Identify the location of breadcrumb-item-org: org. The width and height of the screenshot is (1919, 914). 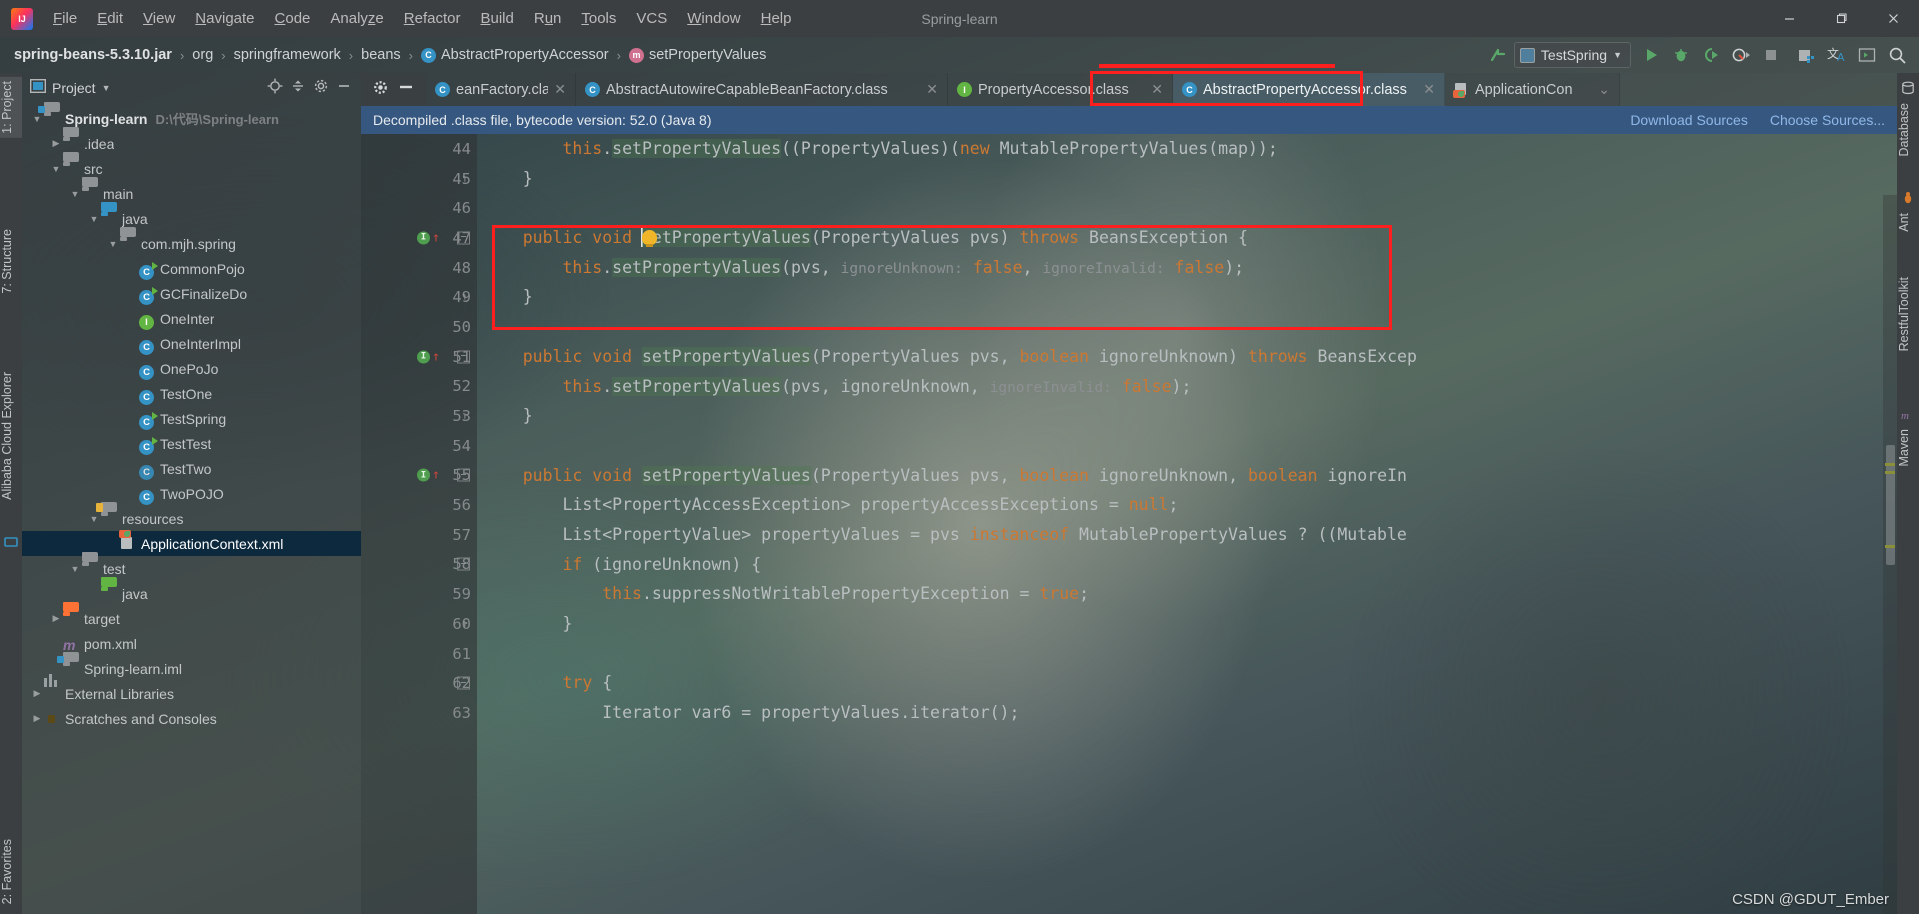
(202, 55).